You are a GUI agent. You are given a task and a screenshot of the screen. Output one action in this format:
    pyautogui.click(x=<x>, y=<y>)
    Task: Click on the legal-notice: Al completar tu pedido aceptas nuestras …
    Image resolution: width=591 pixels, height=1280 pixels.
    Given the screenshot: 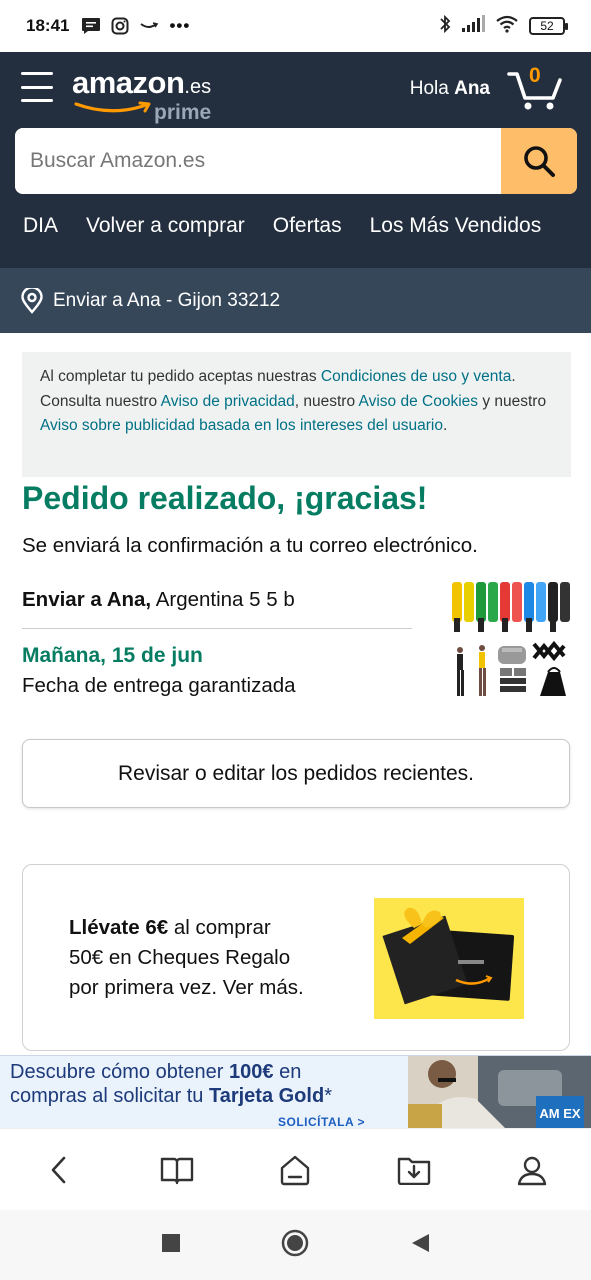 What is the action you would take?
    pyautogui.click(x=296, y=414)
    